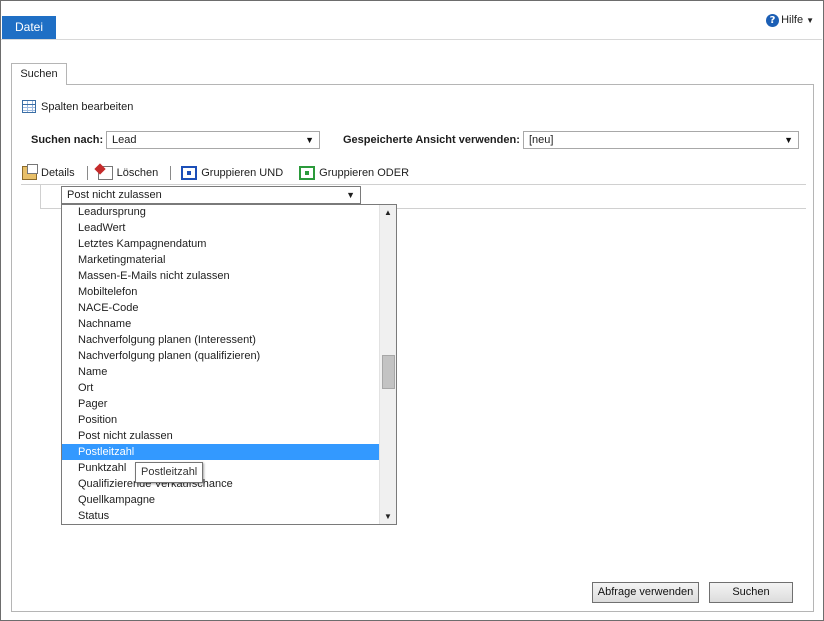 The width and height of the screenshot is (824, 621). What do you see at coordinates (431, 140) in the screenshot?
I see `saved-view-label: Gespeicherte Ansicht verwenden:` at bounding box center [431, 140].